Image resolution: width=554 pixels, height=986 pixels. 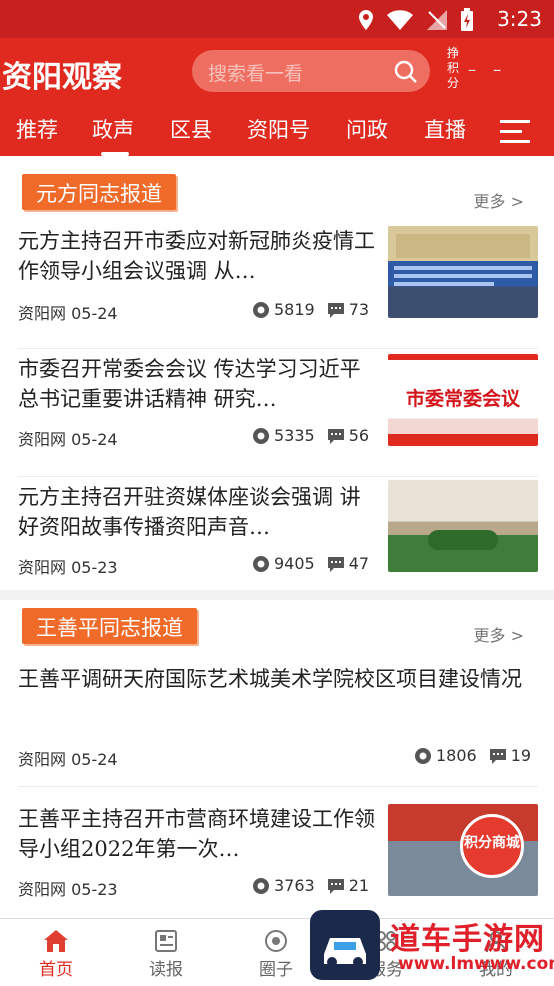 I want to click on comment-count: 47, so click(x=359, y=563).